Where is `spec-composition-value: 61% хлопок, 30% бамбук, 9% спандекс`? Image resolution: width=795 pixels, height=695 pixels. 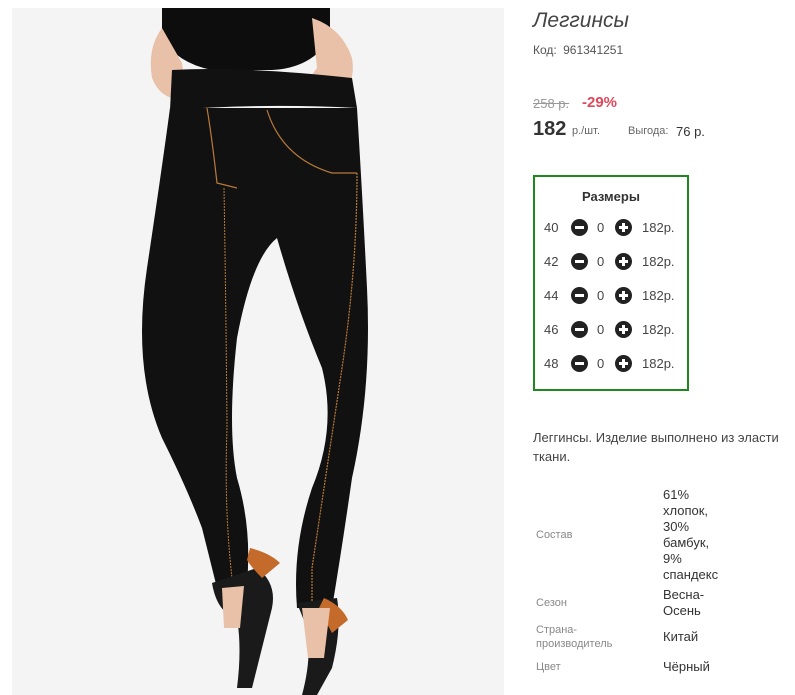
spec-composition-value: 61% хлопок, 30% бамбук, 9% спандекс is located at coordinates (690, 535).